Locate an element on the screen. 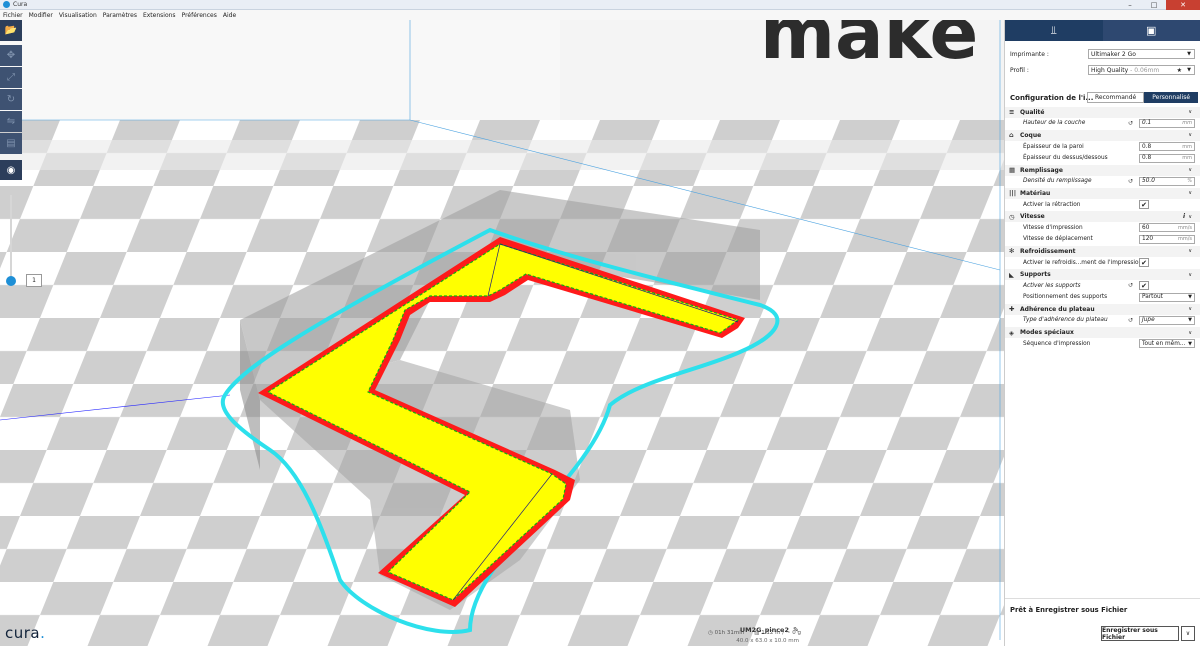 Image resolution: width=1200 pixels, height=646 pixels. setting-value-input: 60 mm/s is located at coordinates (1167, 228).